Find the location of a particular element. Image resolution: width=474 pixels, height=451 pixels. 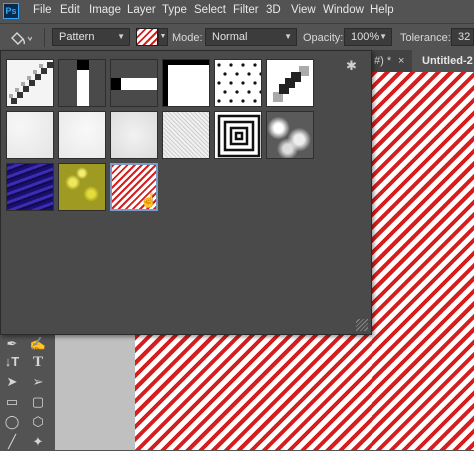

photoshop-logo: Ps is located at coordinates (11, 11).